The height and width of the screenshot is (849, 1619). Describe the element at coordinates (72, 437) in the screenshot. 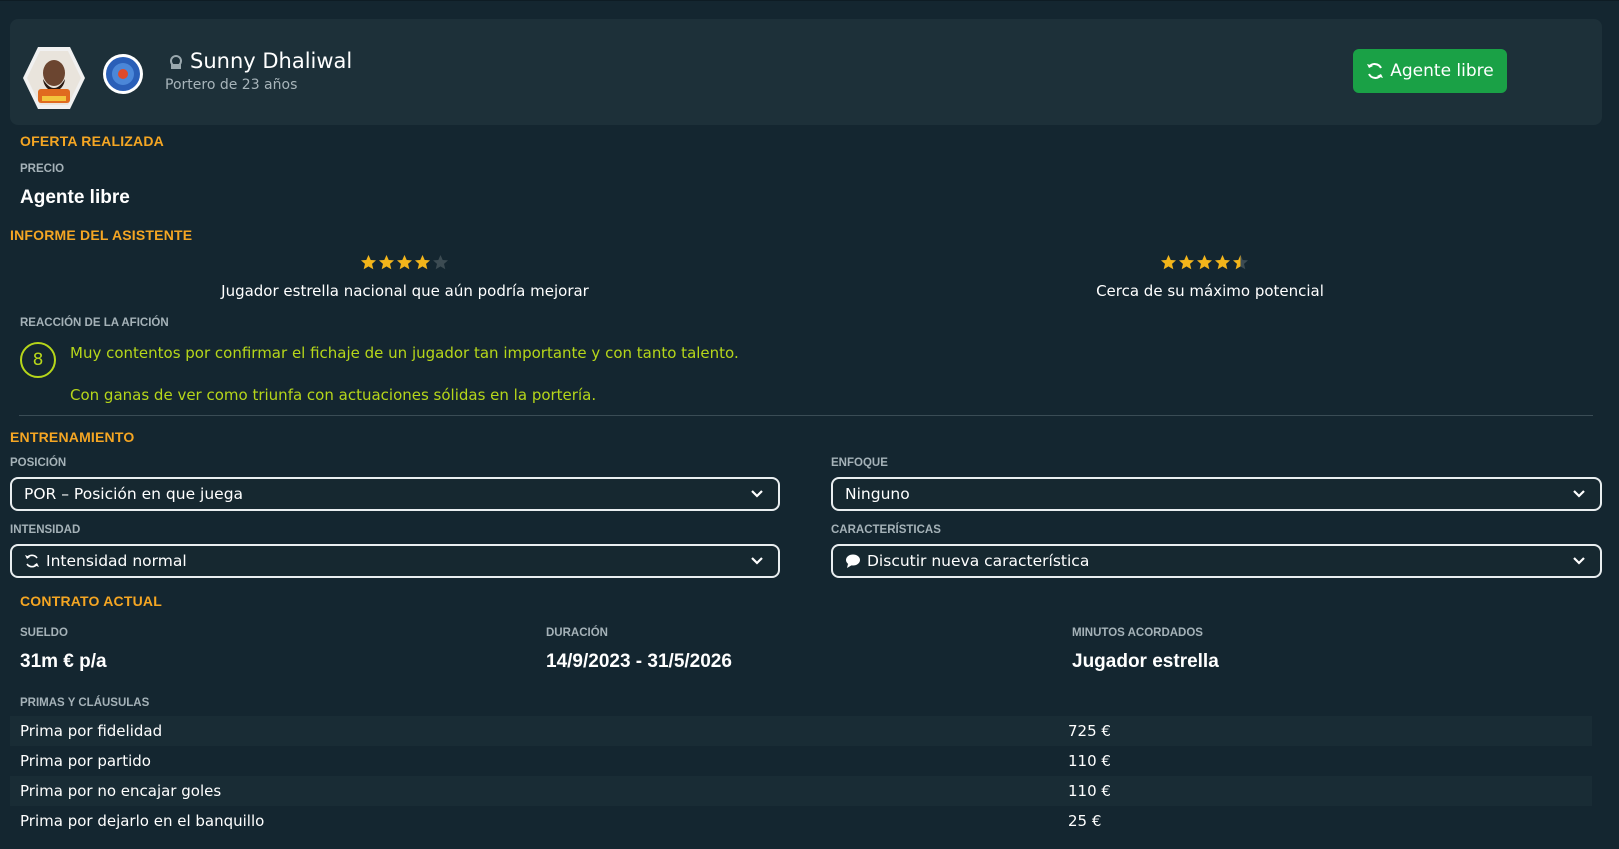

I see `training-title: ENTRENAMIENTO` at that location.